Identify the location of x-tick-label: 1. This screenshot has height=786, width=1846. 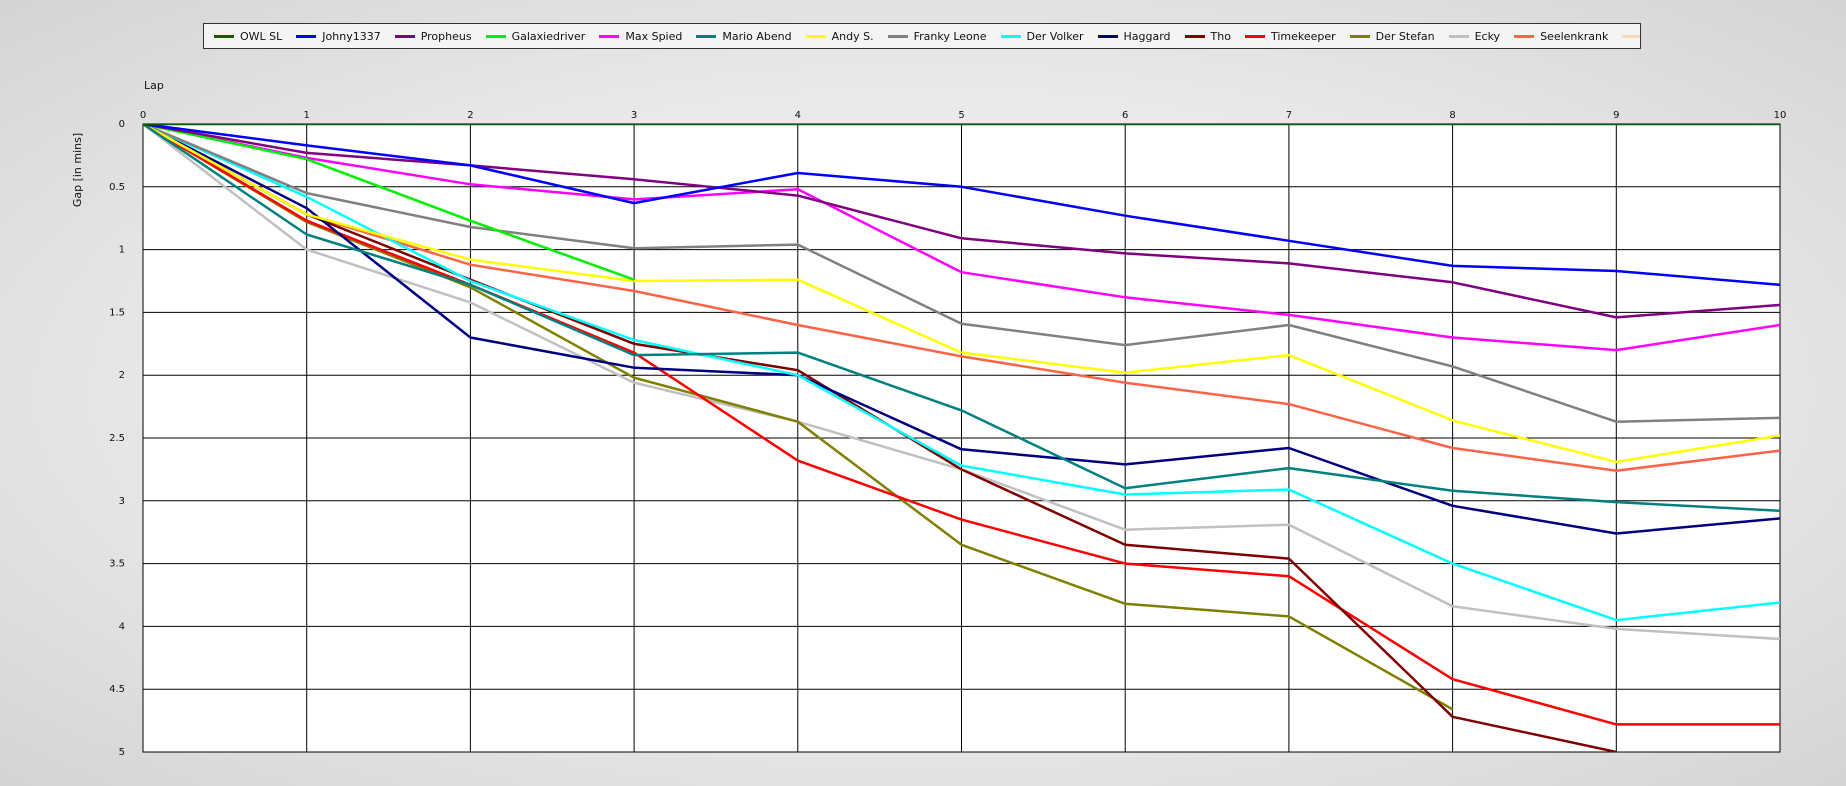
(307, 115).